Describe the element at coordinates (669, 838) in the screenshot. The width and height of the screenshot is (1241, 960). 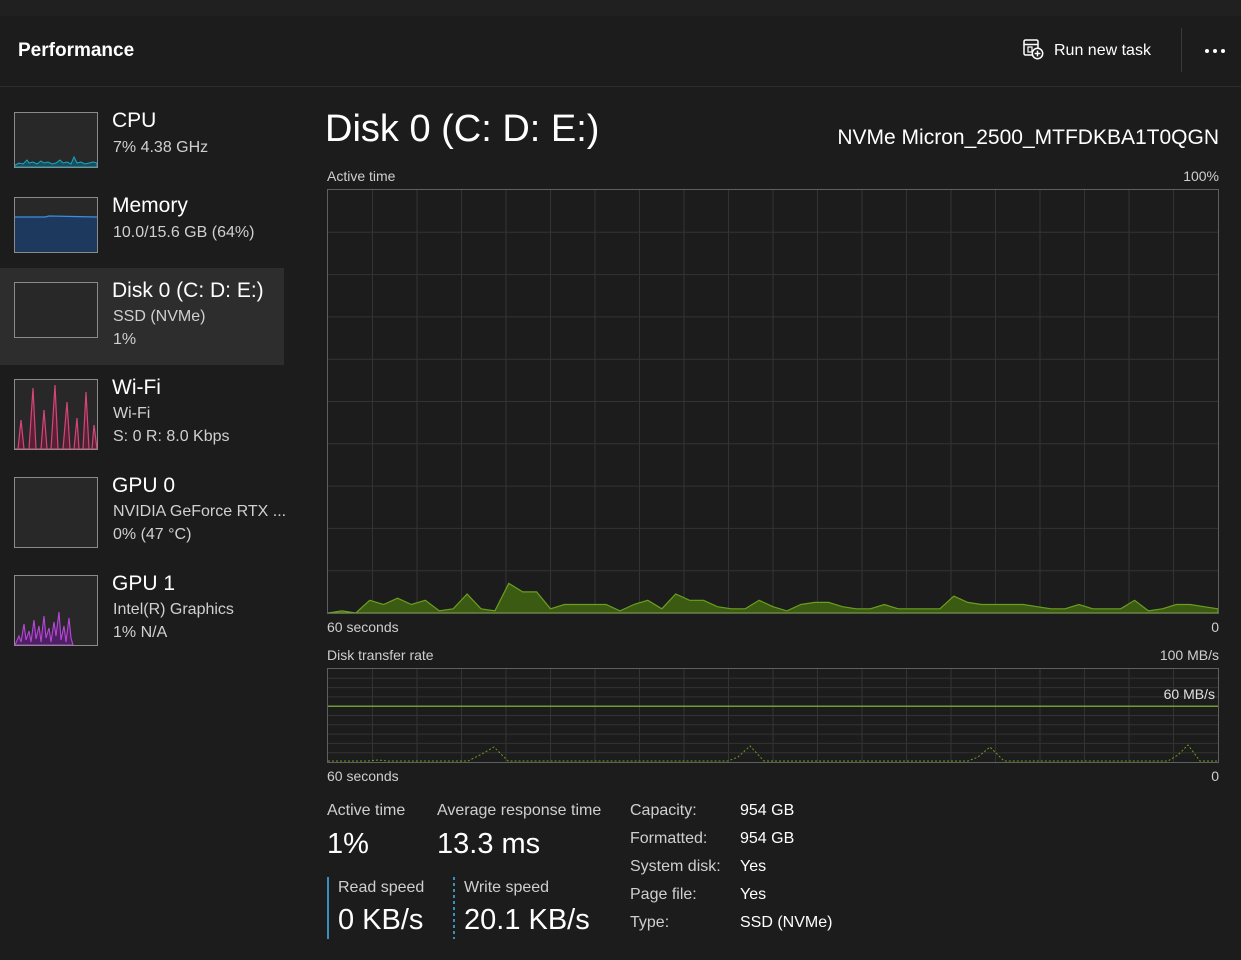
I see `formatted-label: Formatted:` at that location.